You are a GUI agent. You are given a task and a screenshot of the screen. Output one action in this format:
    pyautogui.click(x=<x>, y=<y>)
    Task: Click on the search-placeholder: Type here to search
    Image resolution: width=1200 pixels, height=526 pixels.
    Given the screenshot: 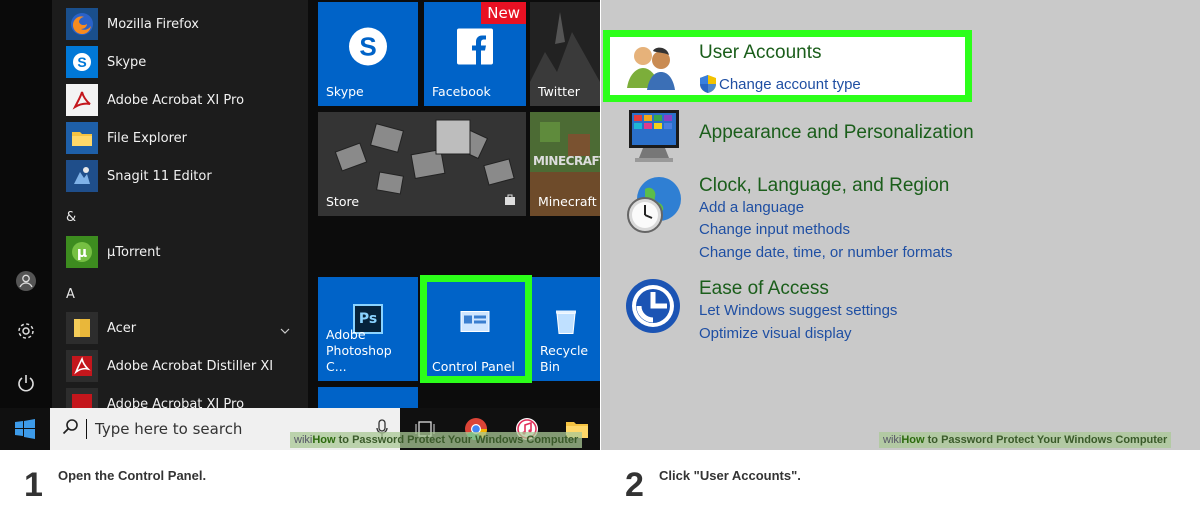 What is the action you would take?
    pyautogui.click(x=169, y=429)
    